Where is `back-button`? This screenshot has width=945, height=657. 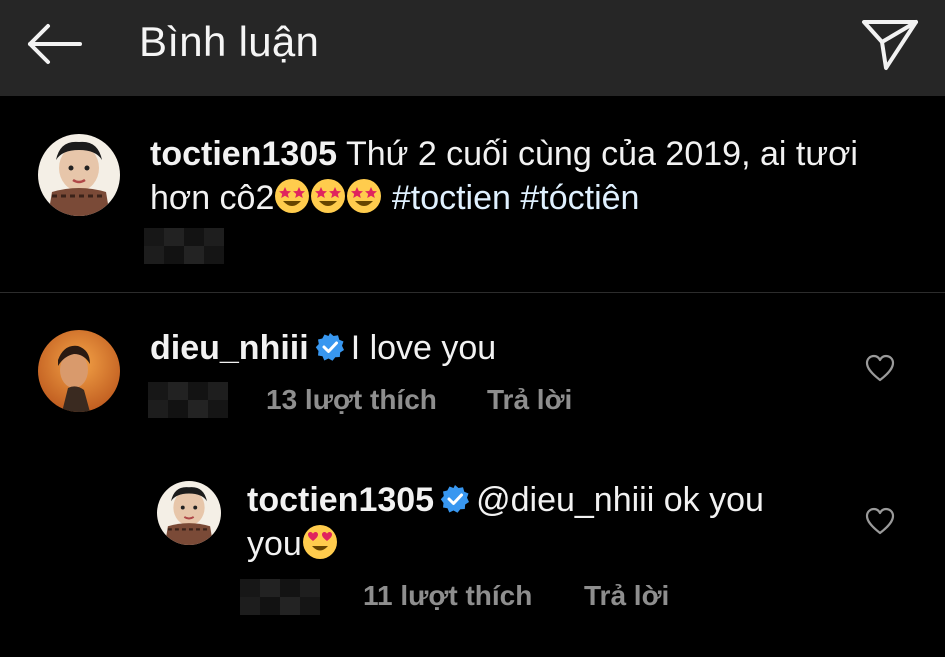 back-button is located at coordinates (54, 44).